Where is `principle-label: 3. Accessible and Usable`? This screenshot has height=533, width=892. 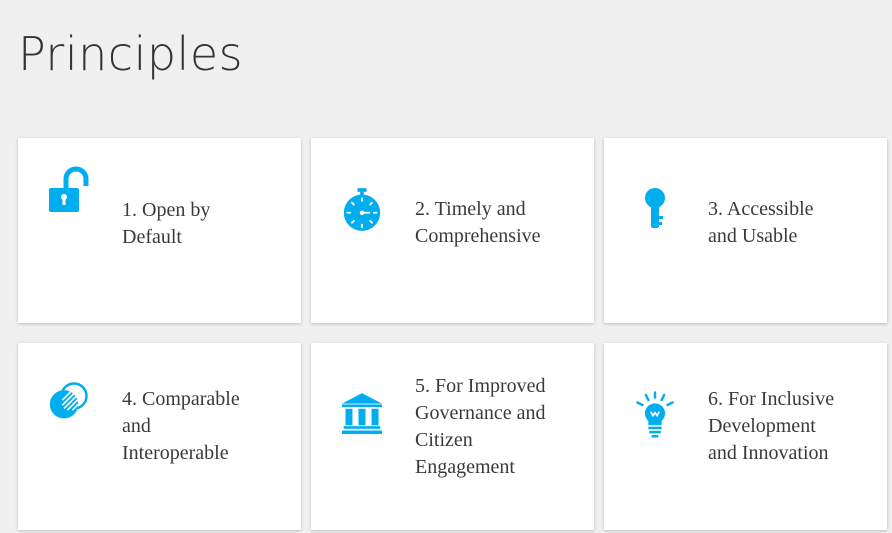
principle-label: 3. Accessible and Usable is located at coordinates (761, 222).